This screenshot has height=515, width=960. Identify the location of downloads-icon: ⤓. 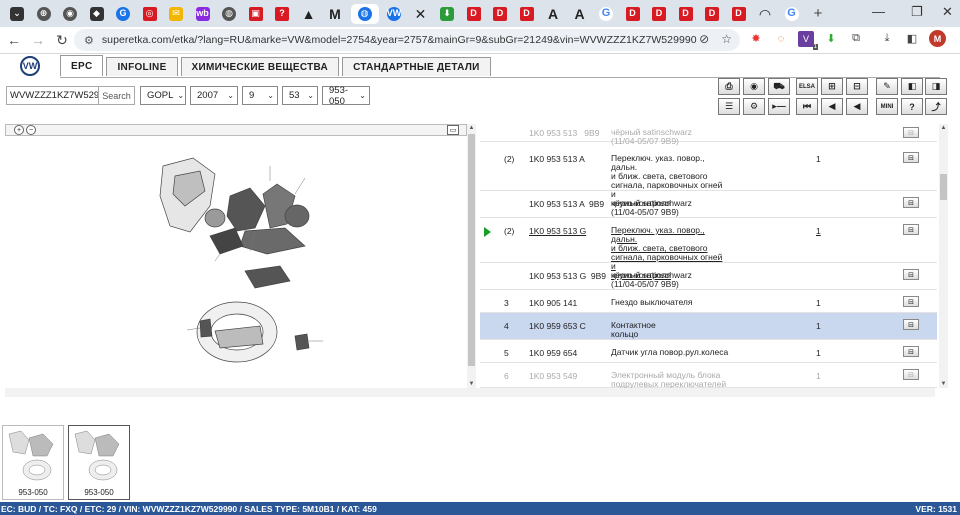
(887, 39).